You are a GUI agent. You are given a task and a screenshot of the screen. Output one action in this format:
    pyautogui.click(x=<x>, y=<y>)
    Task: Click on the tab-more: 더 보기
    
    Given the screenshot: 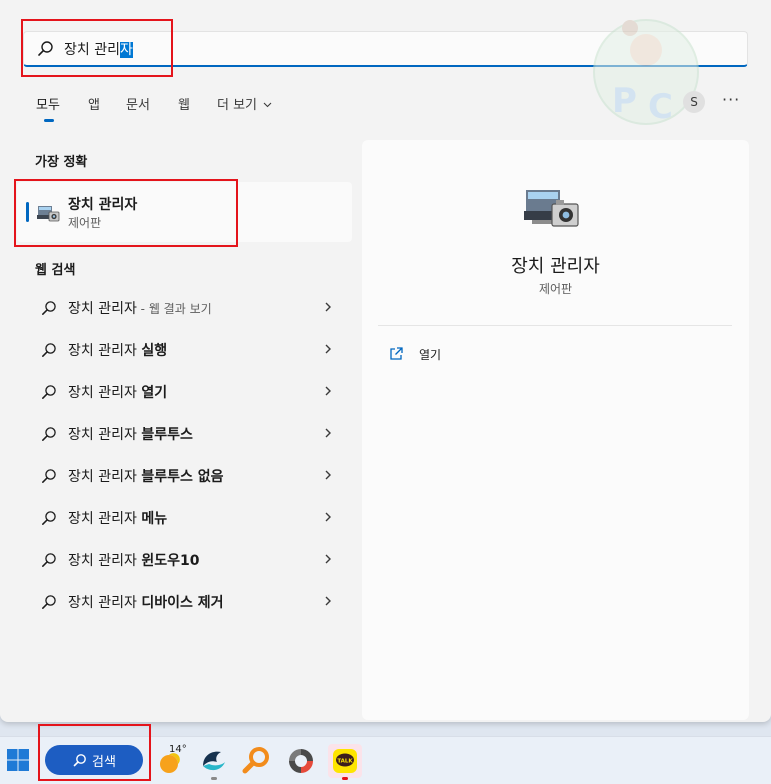 What is the action you would take?
    pyautogui.click(x=244, y=103)
    